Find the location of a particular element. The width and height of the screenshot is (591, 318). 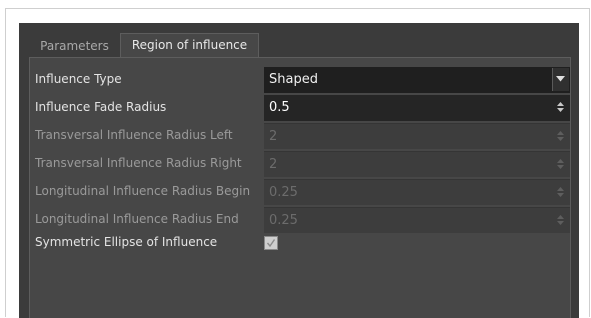

influence-type-select: Shaped is located at coordinates (417, 80).